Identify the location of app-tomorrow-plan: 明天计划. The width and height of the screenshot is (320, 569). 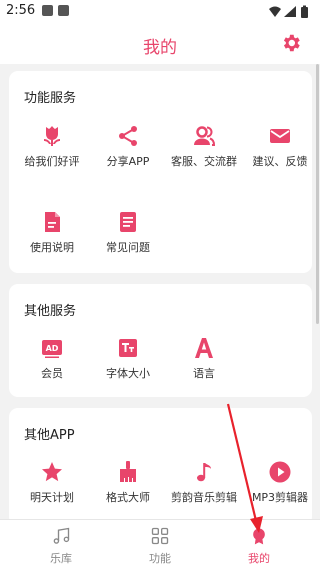
(52, 483).